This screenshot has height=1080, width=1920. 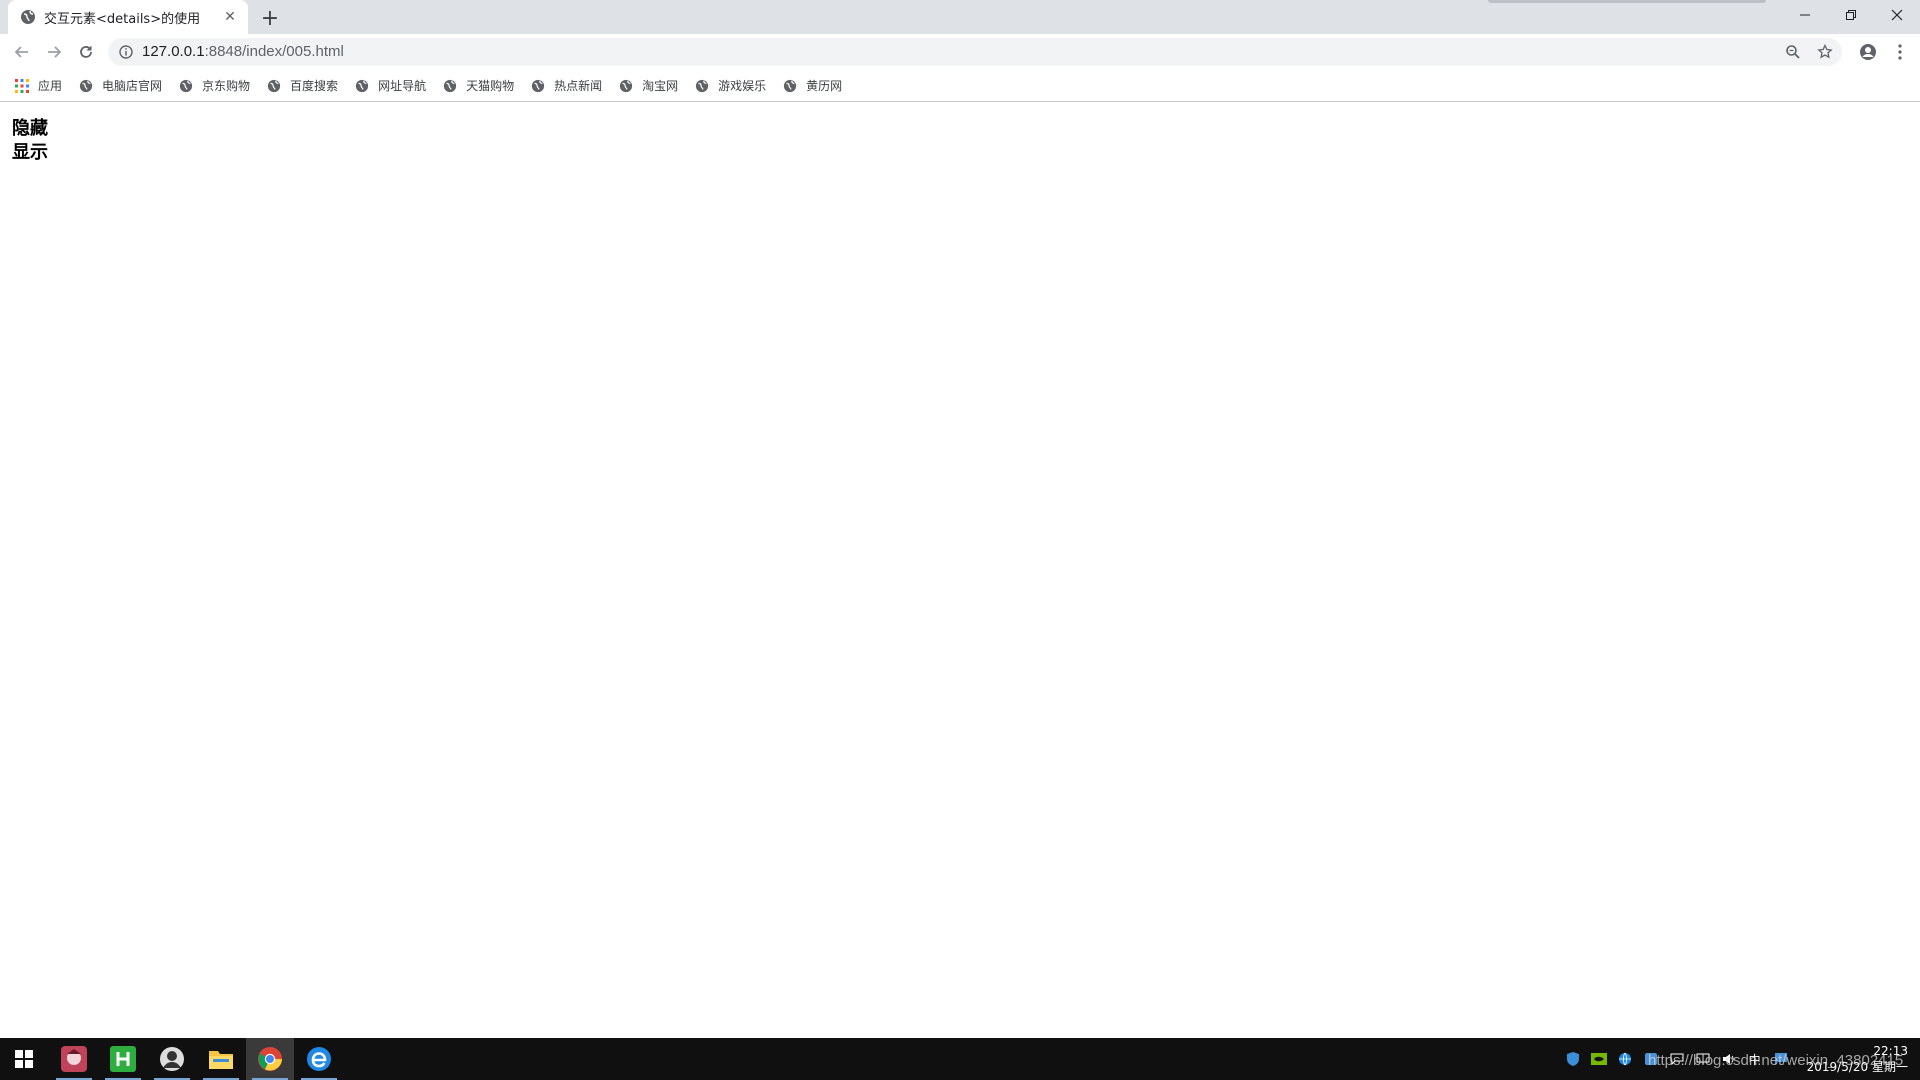 I want to click on new-tab-button: +, so click(x=270, y=18).